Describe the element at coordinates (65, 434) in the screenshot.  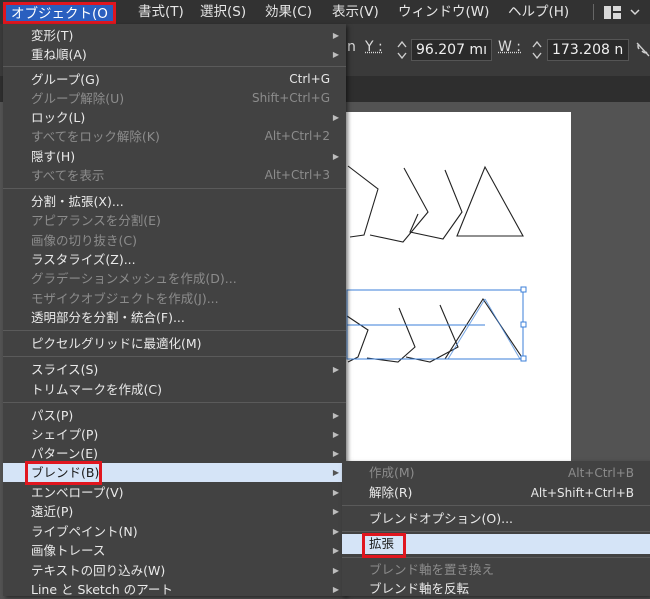
I see `menu-item-label: シェイプ(P)` at that location.